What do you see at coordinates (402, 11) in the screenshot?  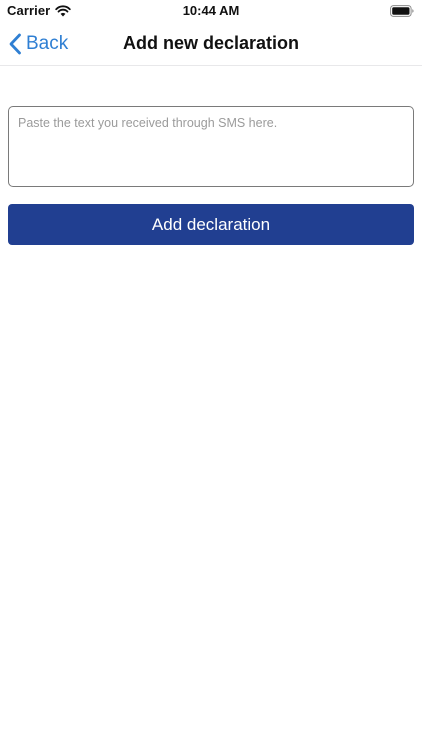 I see `battery-icon` at bounding box center [402, 11].